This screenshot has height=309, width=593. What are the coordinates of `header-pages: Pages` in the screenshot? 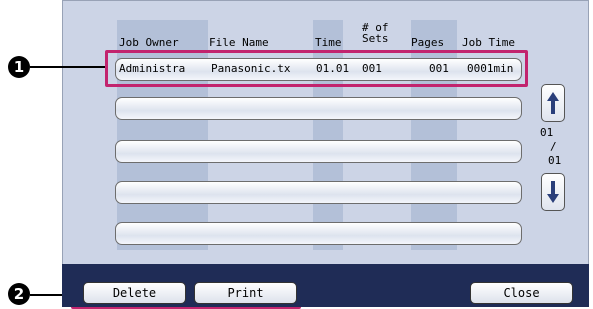 It's located at (428, 42).